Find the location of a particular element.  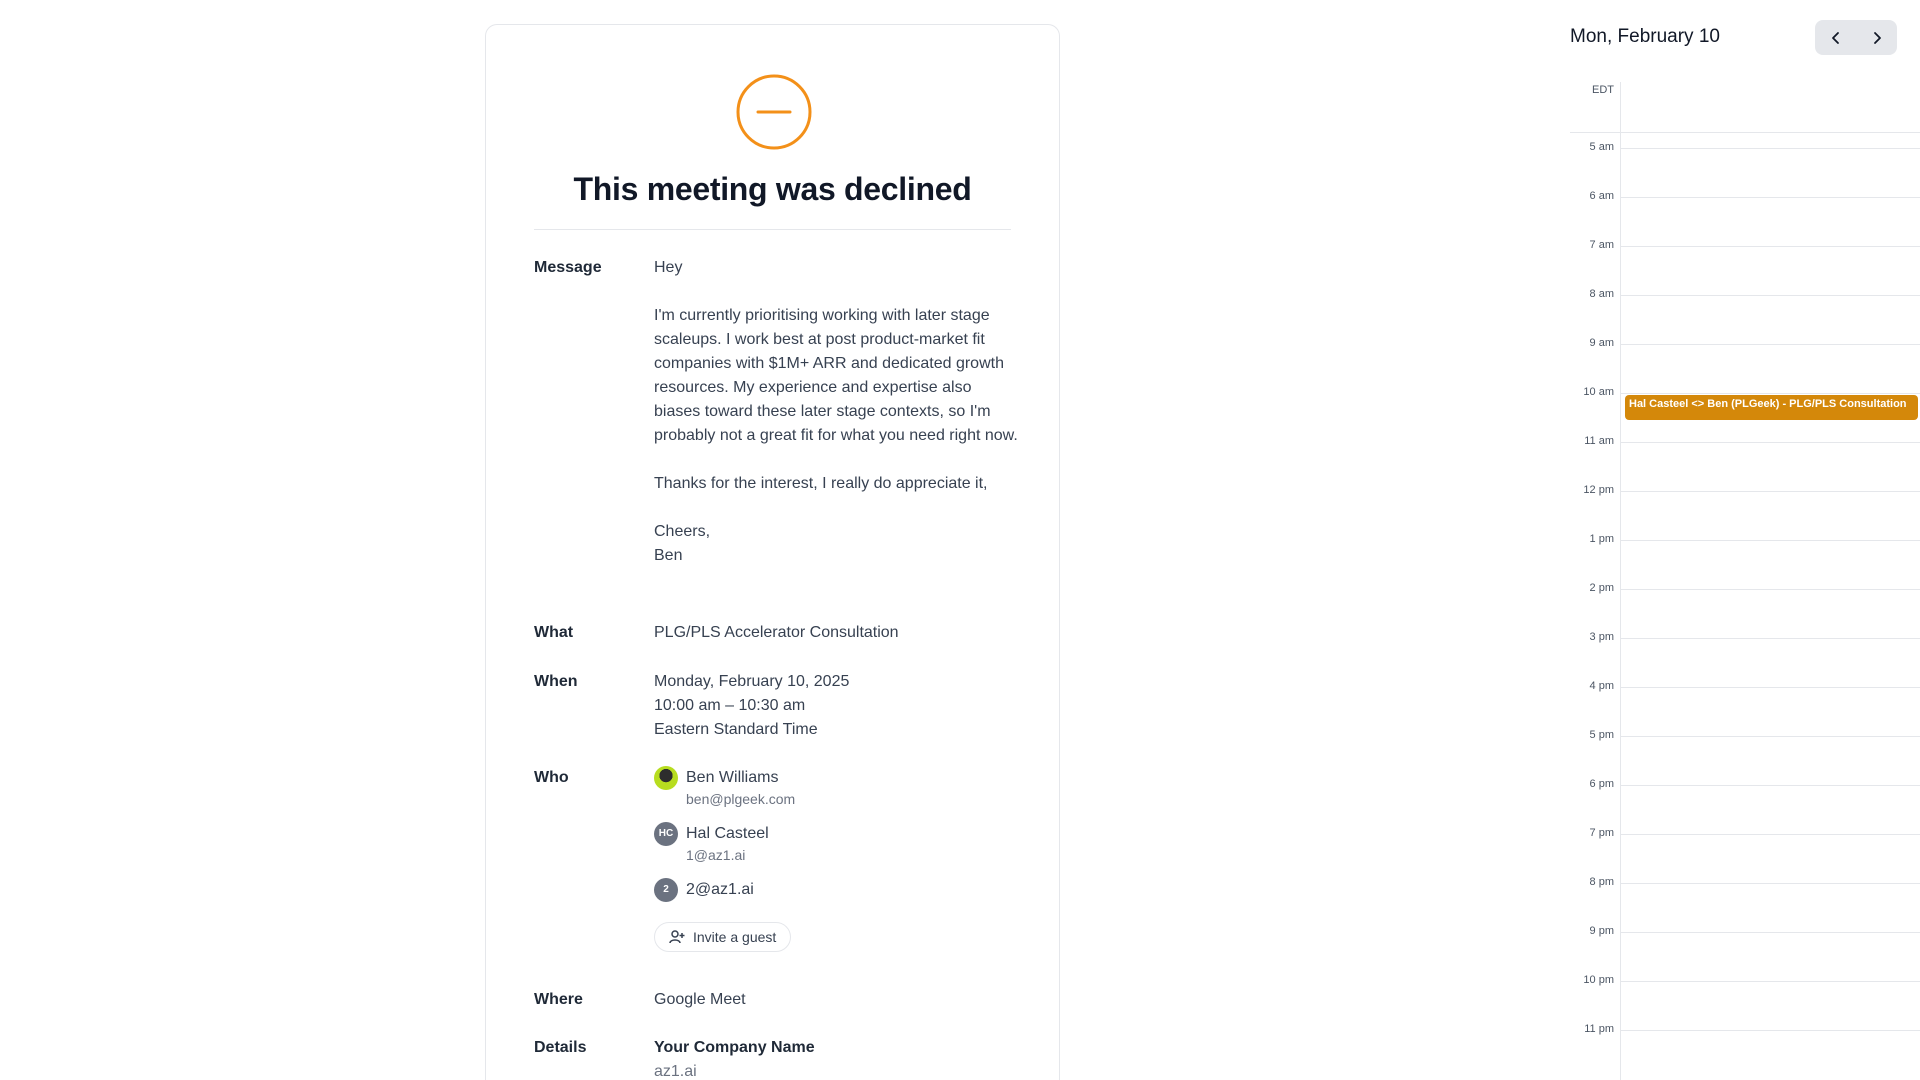

hour-label: 10 pm is located at coordinates (1598, 980).